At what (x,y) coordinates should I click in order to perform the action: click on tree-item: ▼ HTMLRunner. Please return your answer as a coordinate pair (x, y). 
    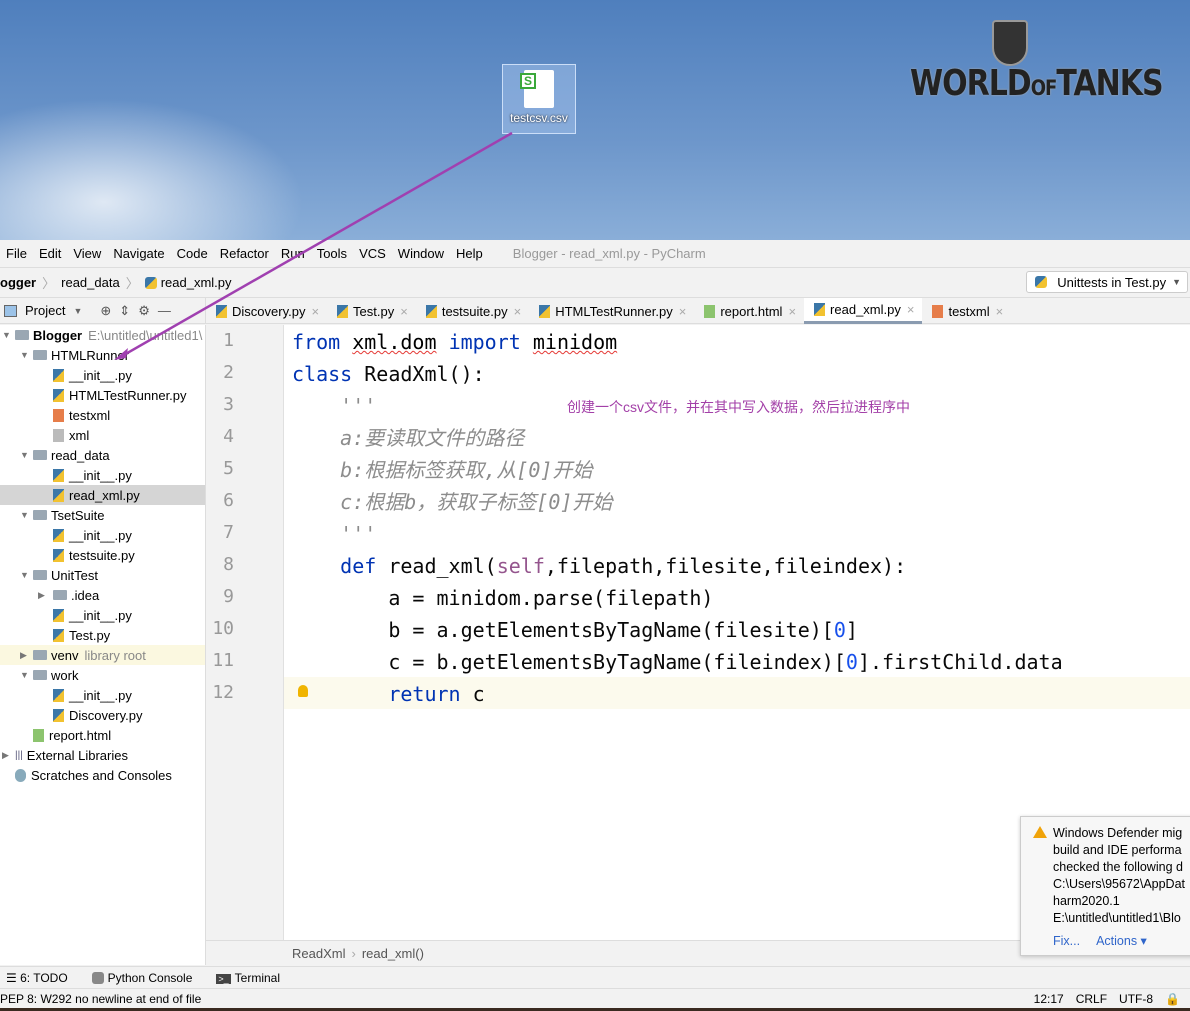
    Looking at the image, I should click on (102, 355).